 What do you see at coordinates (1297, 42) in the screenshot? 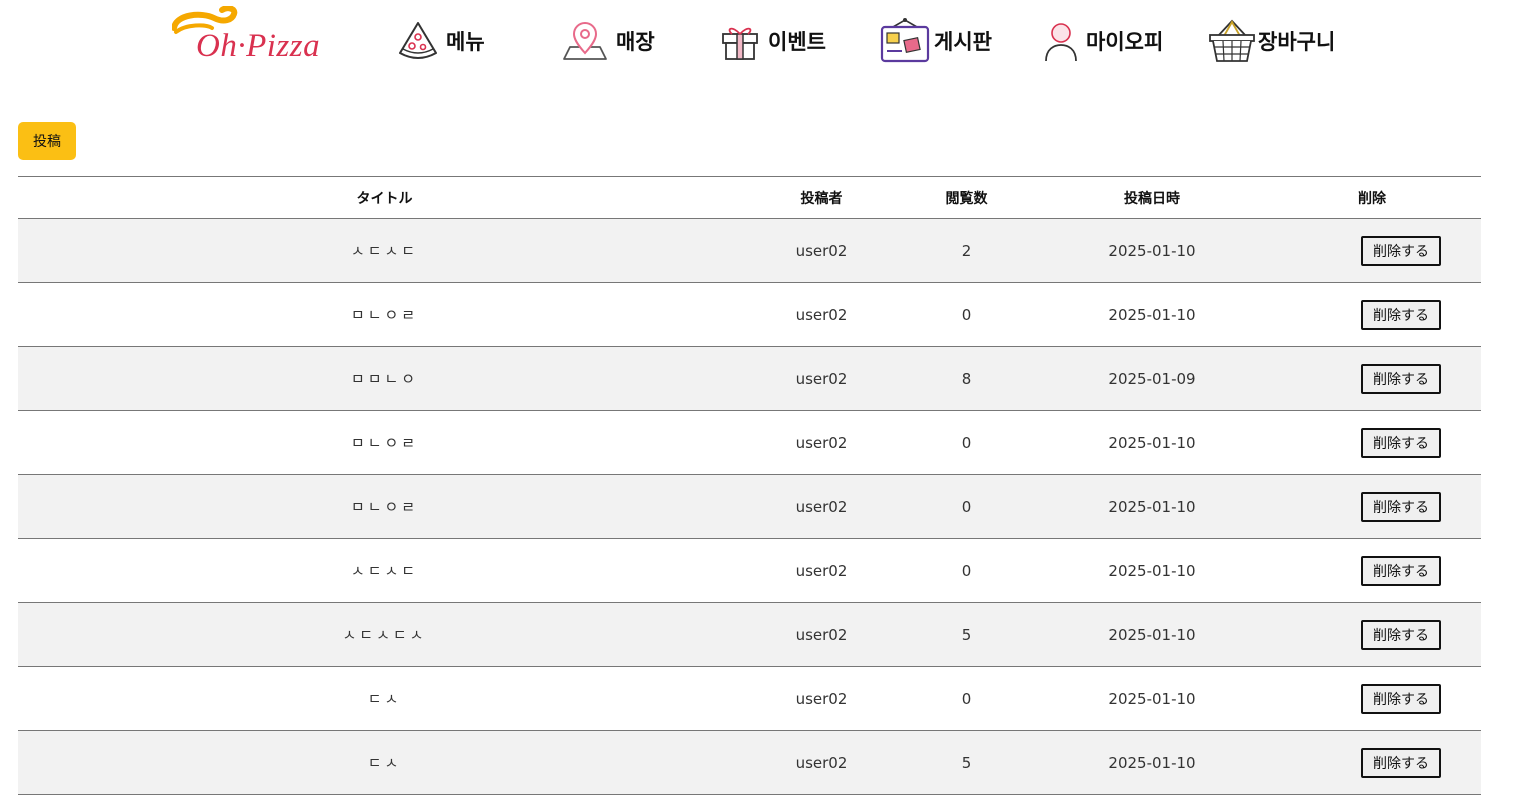
I see `nav-label: 장바구니` at bounding box center [1297, 42].